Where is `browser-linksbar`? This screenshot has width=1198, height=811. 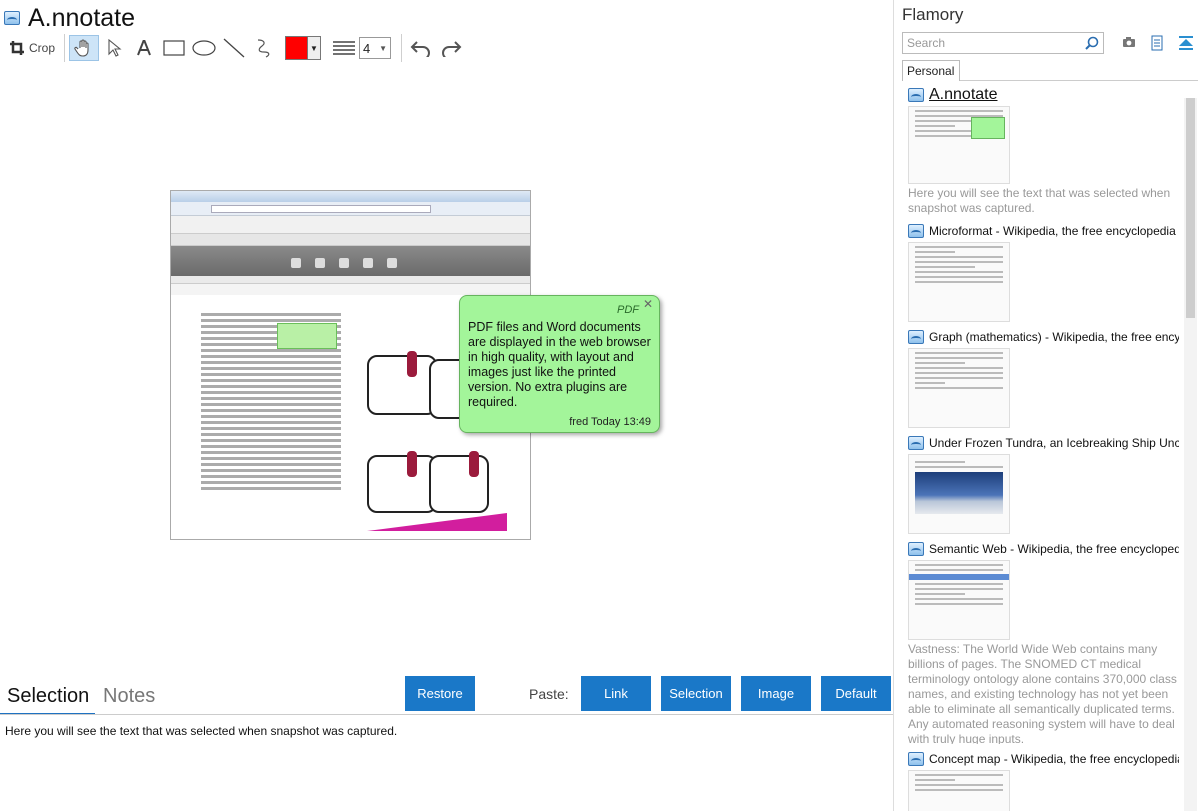 browser-linksbar is located at coordinates (350, 229).